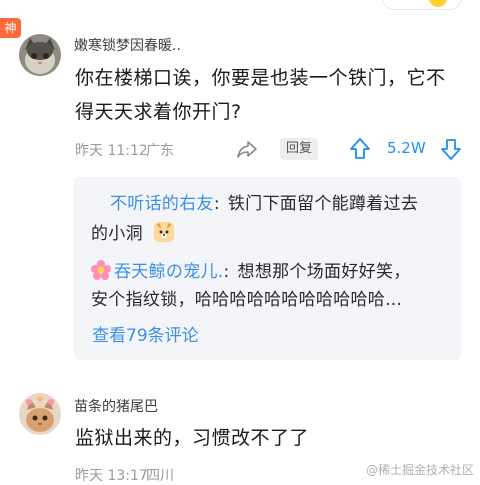  I want to click on sub-reply-1-line-1: 不听话的右友: 铁门下面留个能蹲着过去, so click(264, 204).